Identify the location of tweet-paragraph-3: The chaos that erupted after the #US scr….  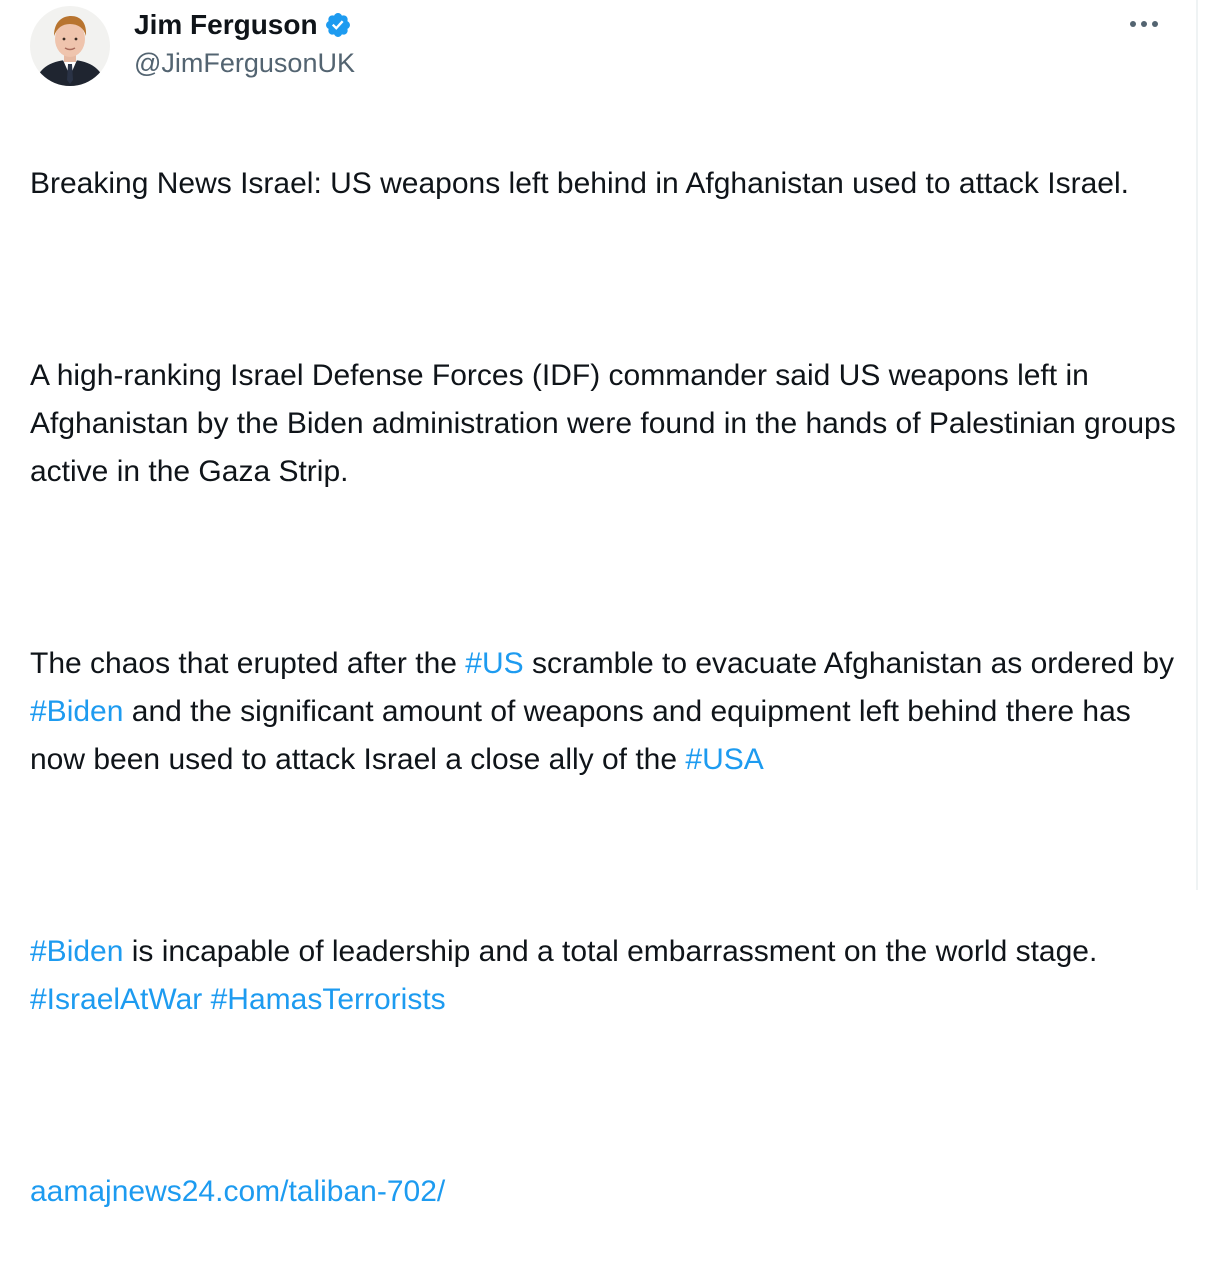
(605, 712).